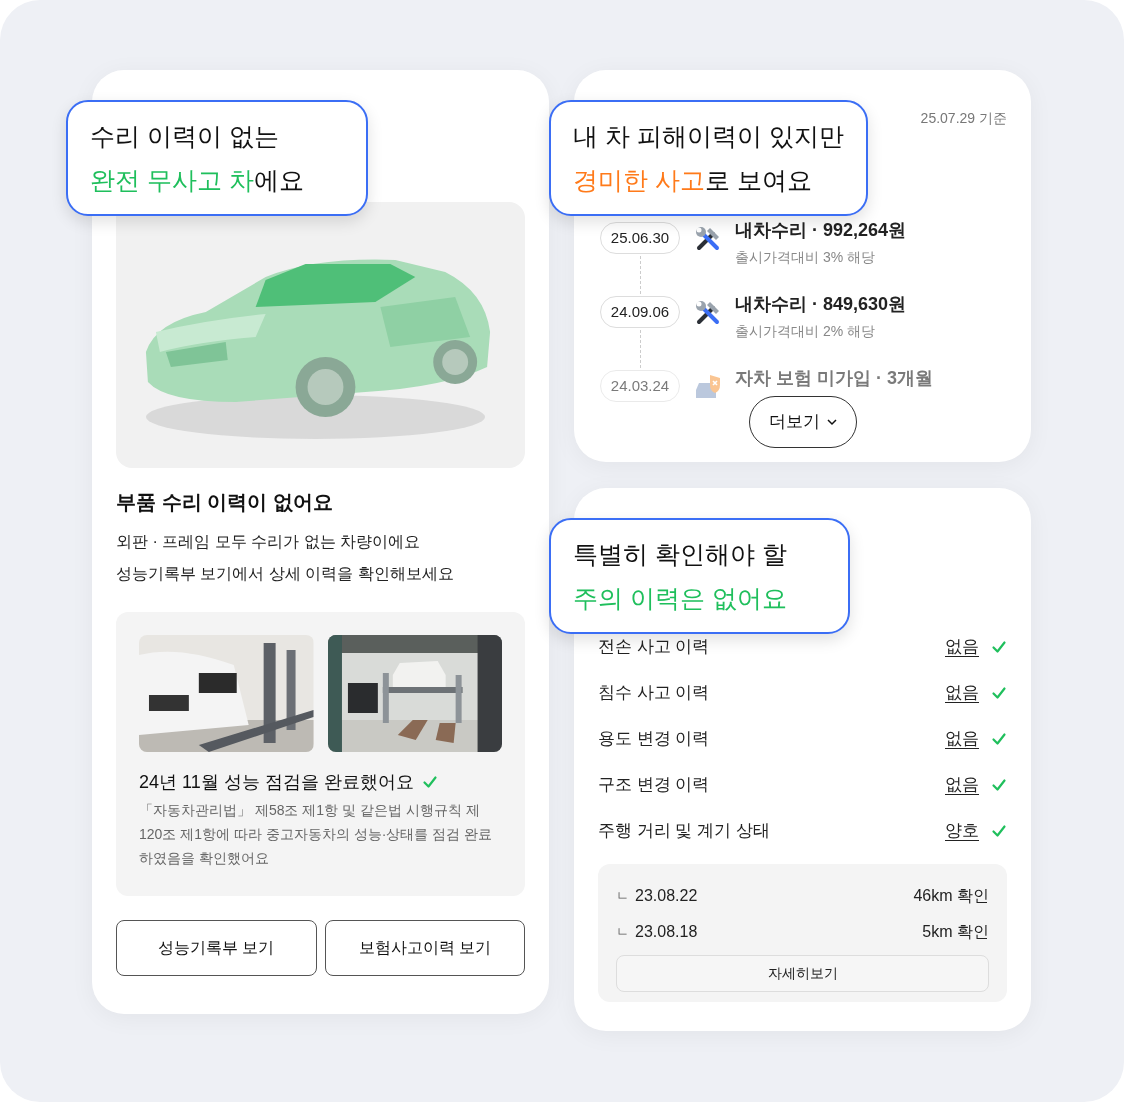  I want to click on inspection-description: 「자동차관리법」 제58조 제1항 및 같은법 시행규칙 제120조 제1항에 따라 중고자동차의 성능·상태를 점검 완료하였음을 확인했어요, so click(316, 834).